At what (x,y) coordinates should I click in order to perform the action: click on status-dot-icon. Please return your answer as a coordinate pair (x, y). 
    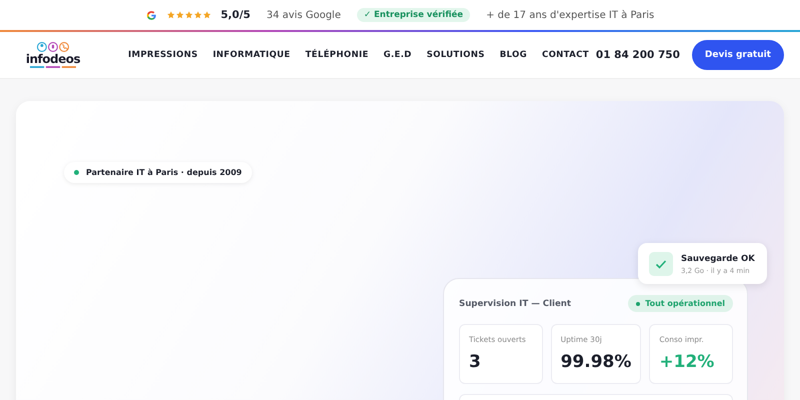
    Looking at the image, I should click on (76, 172).